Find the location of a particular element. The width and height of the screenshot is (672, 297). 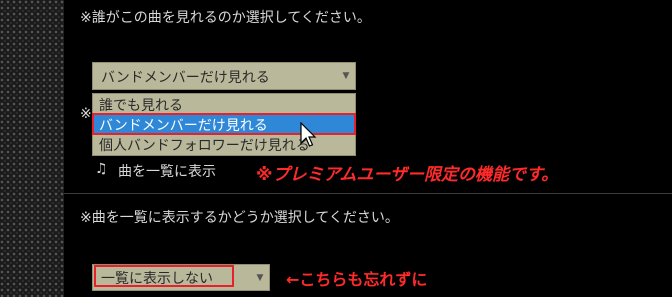

mouse-pointer-icon is located at coordinates (308, 134).